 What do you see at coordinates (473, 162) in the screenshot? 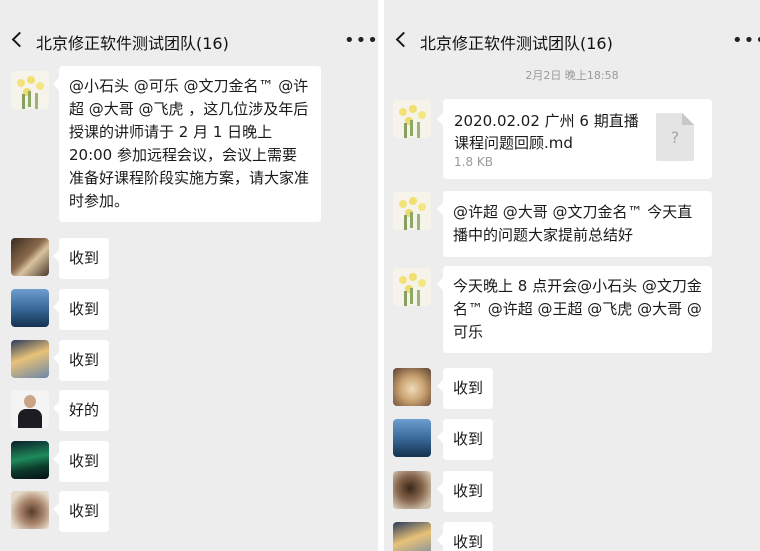
I see `file-size: 1.8 KB` at bounding box center [473, 162].